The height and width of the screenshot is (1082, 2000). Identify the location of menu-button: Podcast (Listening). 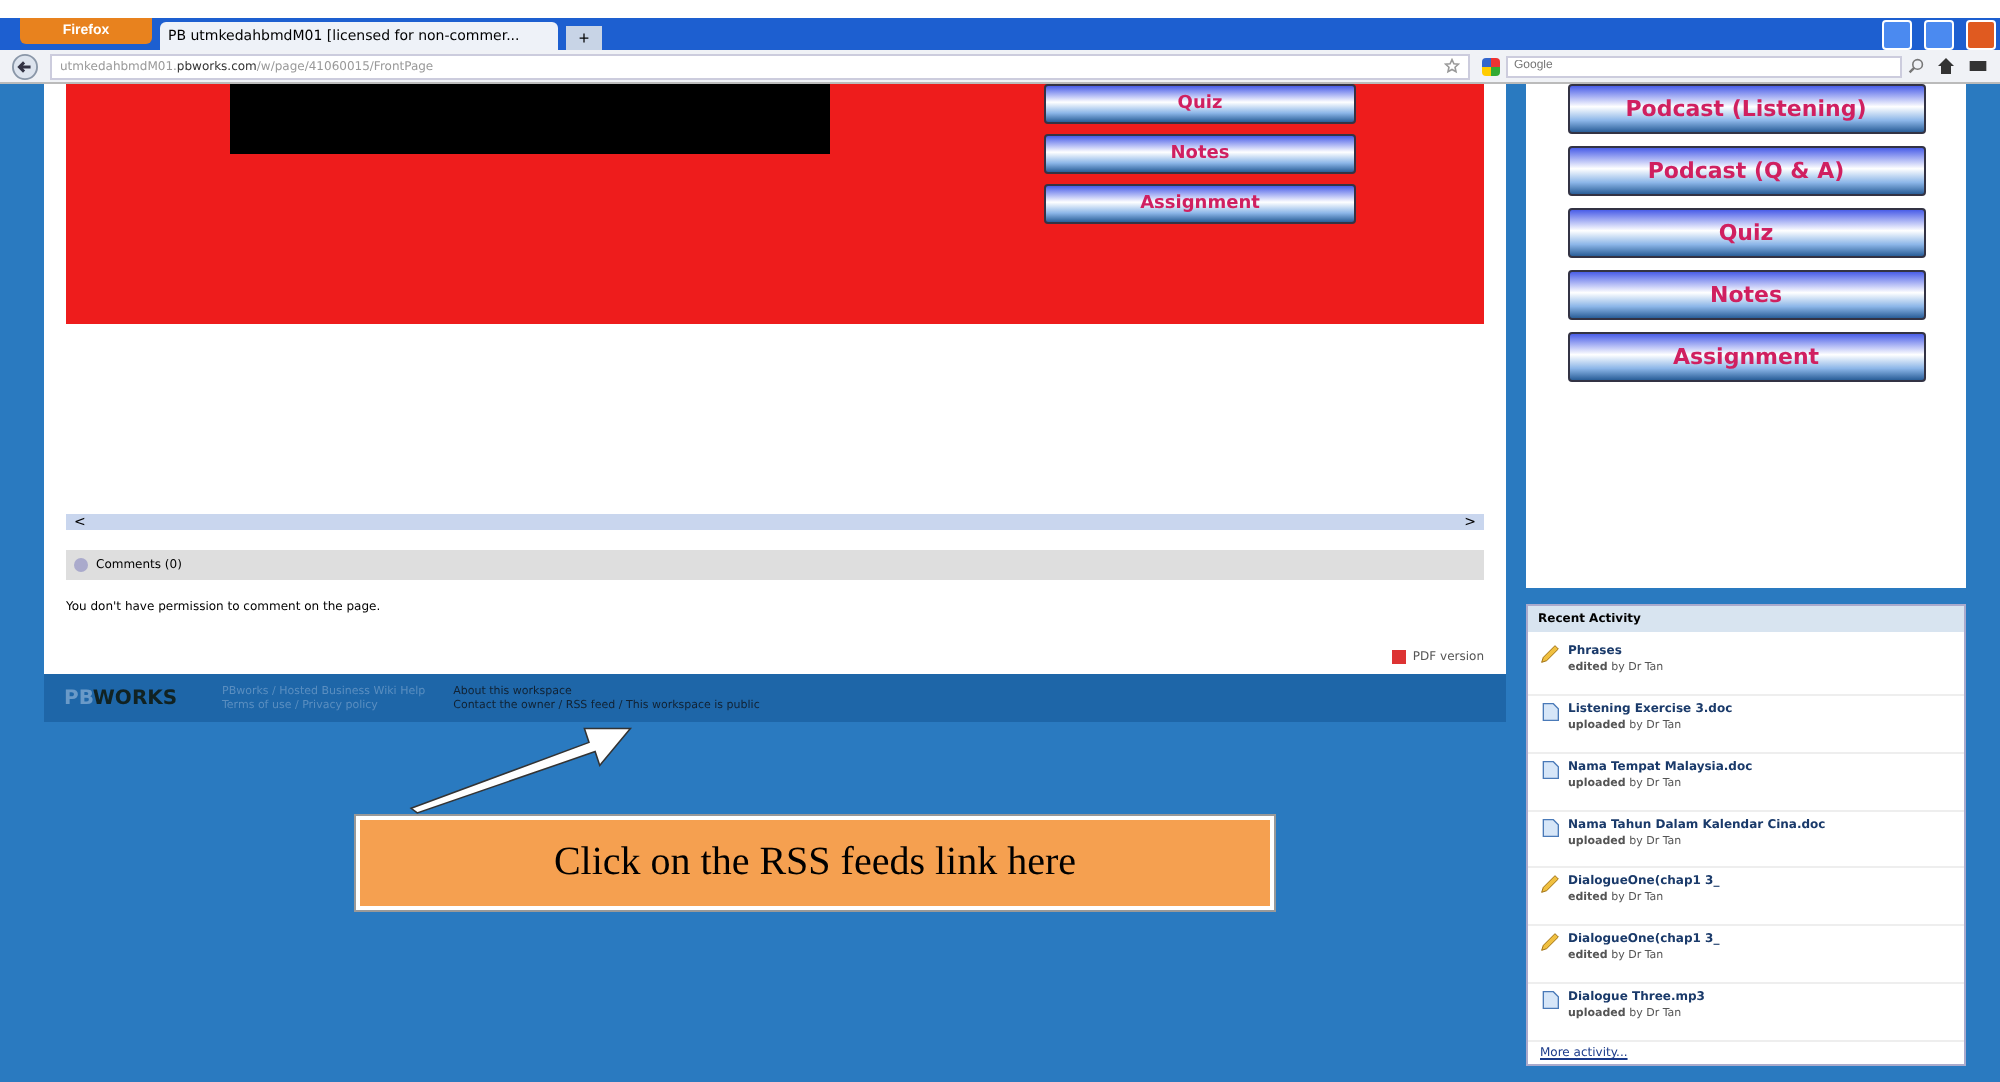
(1746, 109).